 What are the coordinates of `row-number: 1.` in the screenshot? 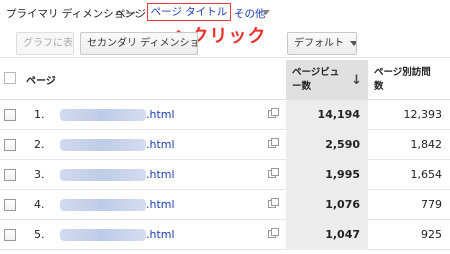 It's located at (39, 114).